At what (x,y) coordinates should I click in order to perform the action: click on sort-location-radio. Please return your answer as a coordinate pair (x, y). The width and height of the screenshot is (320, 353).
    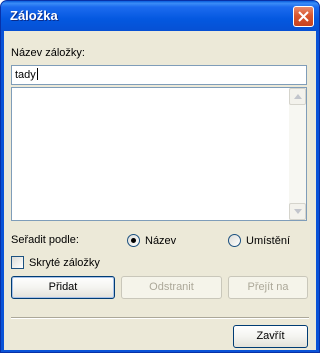
    Looking at the image, I should click on (234, 240).